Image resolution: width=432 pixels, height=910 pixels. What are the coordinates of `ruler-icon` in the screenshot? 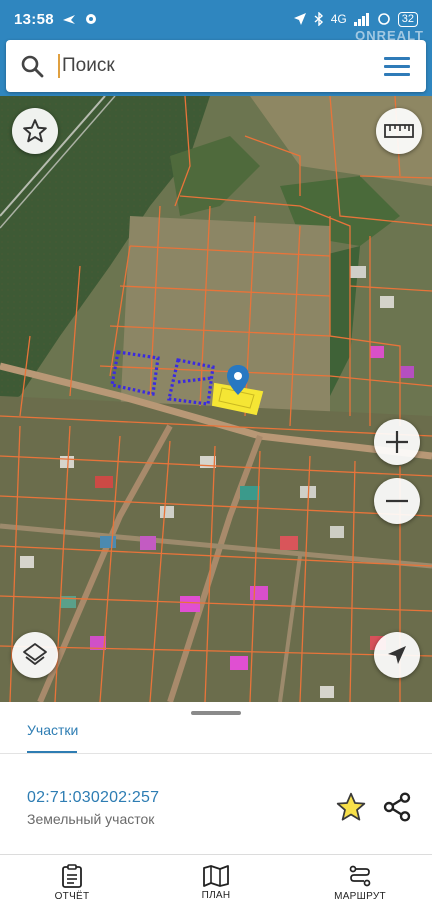 It's located at (399, 131).